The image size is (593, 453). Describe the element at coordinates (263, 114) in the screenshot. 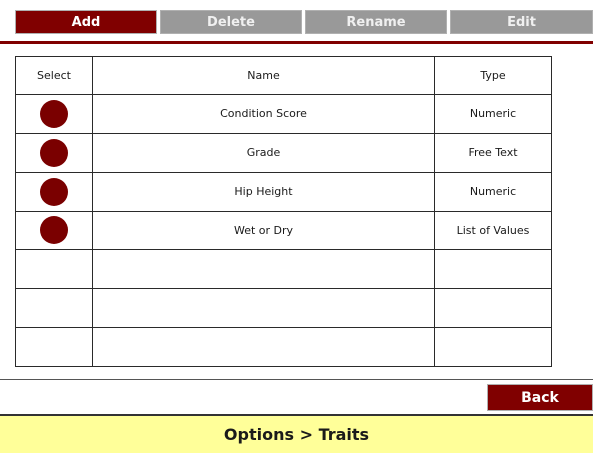

I see `name-cell: Condition Score` at that location.